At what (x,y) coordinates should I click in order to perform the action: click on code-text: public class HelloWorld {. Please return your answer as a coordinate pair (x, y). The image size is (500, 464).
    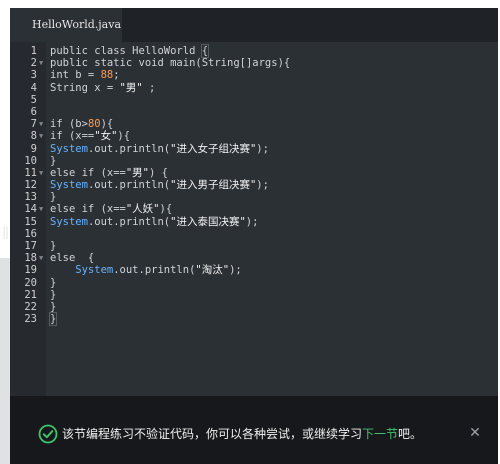
    Looking at the image, I should click on (130, 51).